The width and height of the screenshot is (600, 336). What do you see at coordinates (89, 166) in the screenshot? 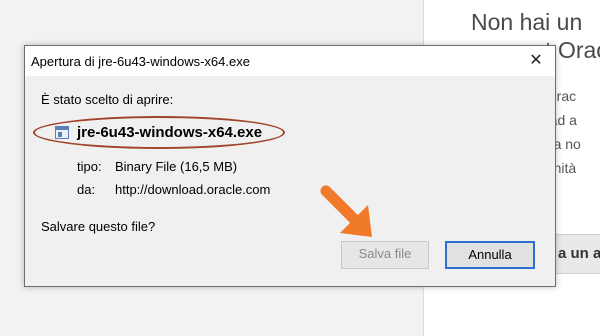
I see `type-label: tipo:` at bounding box center [89, 166].